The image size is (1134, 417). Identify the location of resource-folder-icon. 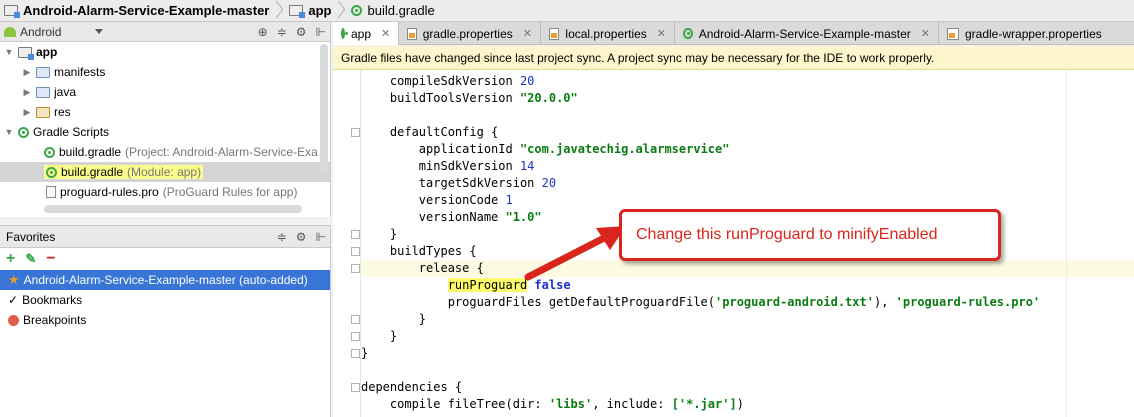
(43, 112).